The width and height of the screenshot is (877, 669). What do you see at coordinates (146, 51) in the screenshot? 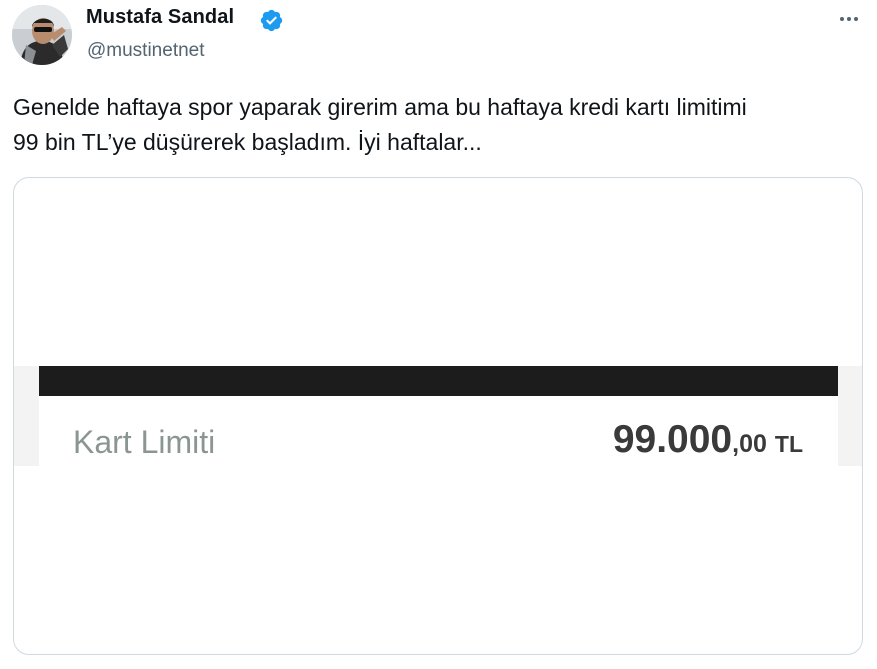
I see `author-handle: @mustinetnet` at bounding box center [146, 51].